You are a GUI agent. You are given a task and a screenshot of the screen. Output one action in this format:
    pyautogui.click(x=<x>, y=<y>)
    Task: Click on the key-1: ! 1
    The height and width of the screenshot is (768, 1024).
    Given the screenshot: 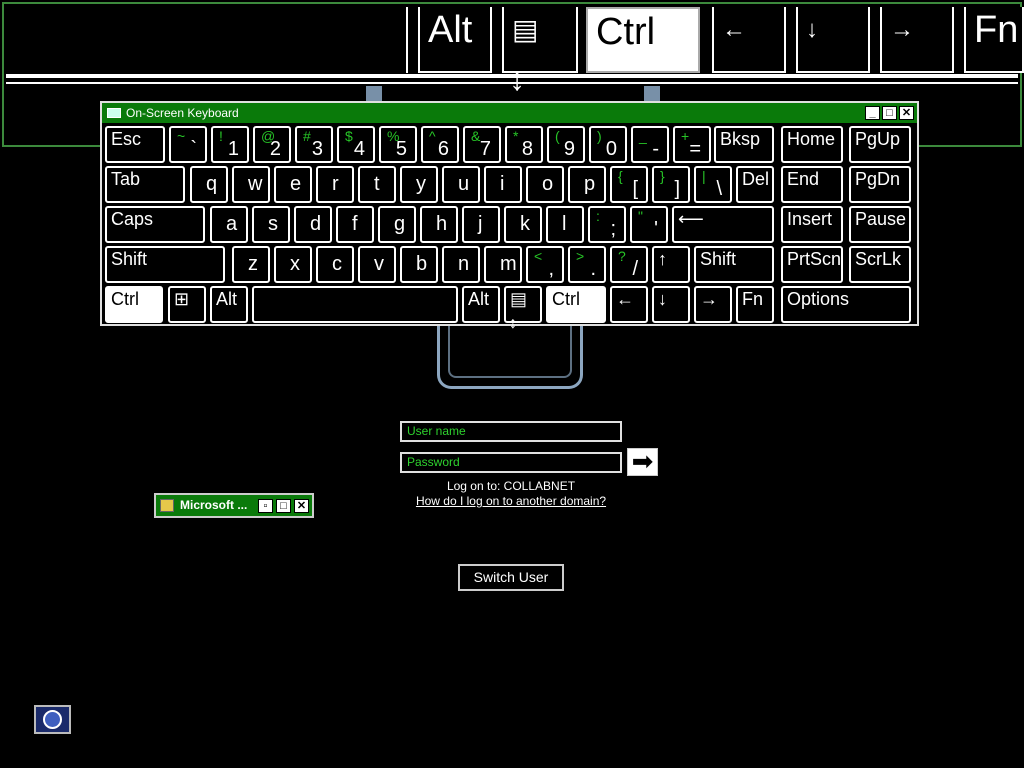 What is the action you would take?
    pyautogui.click(x=230, y=144)
    